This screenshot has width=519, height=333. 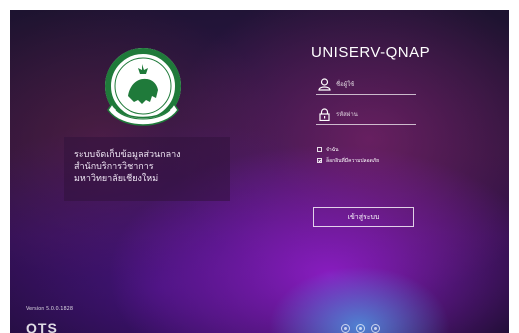 I want to click on qts-brand-logo: QTS, so click(x=42, y=326).